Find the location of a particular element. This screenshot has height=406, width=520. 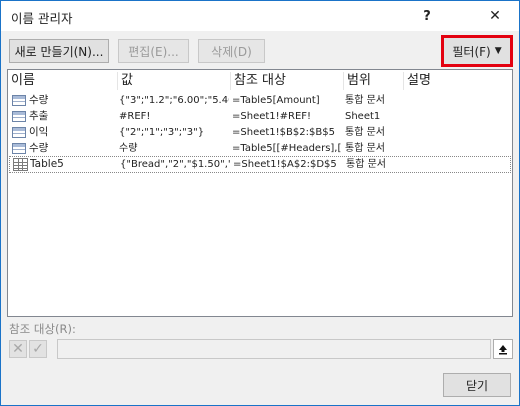

item-name: 이익 is located at coordinates (39, 132).